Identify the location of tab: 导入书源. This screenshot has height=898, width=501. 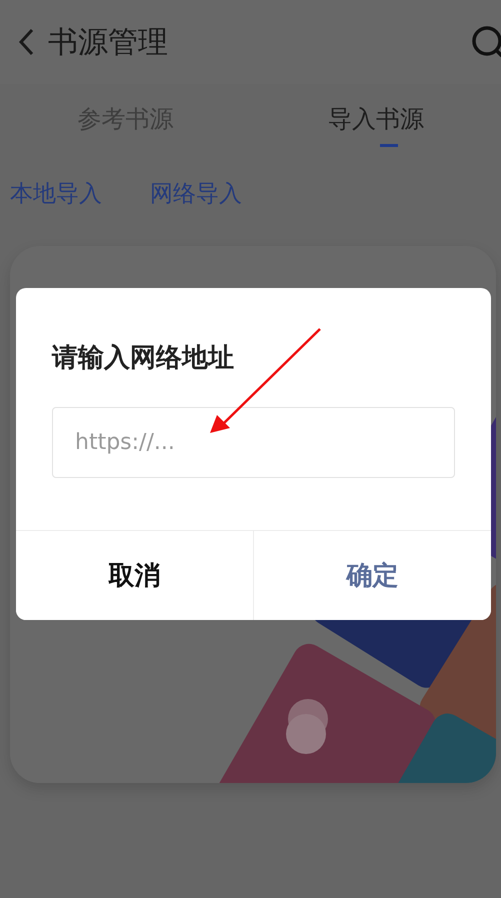
(375, 121).